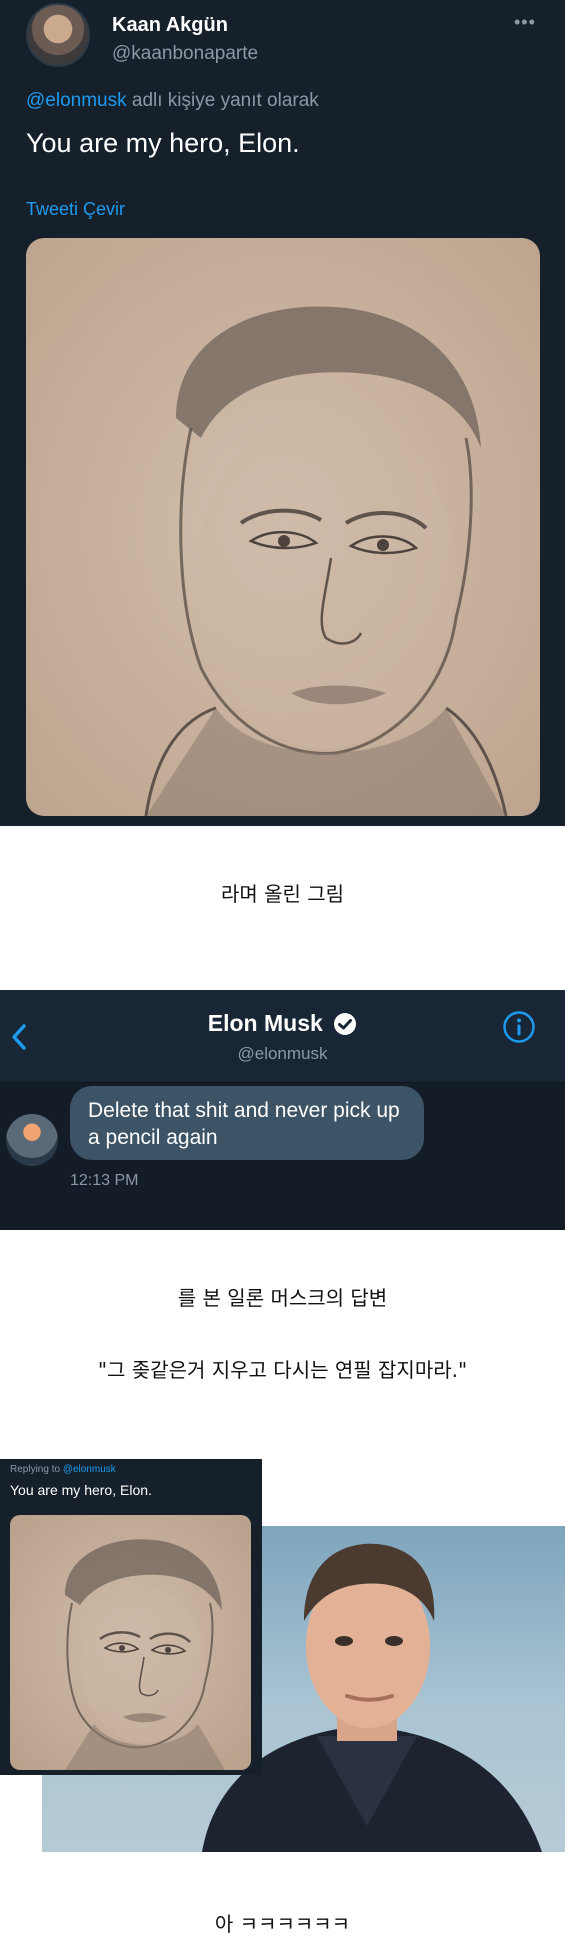 This screenshot has height=1957, width=565. What do you see at coordinates (282, 1298) in the screenshot?
I see `caption-second: 를 본 일론 머스크의 답변` at bounding box center [282, 1298].